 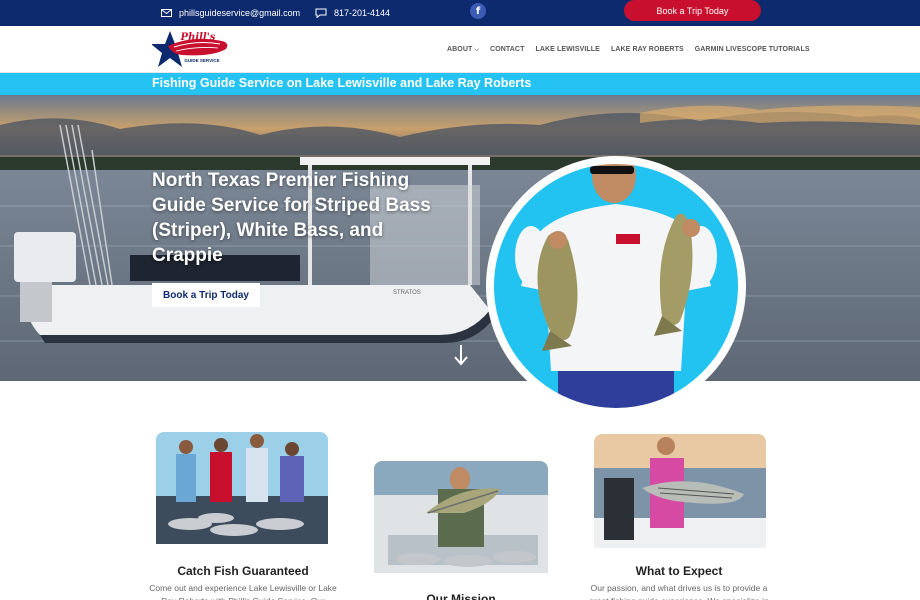 I want to click on envelope-icon, so click(x=166, y=13).